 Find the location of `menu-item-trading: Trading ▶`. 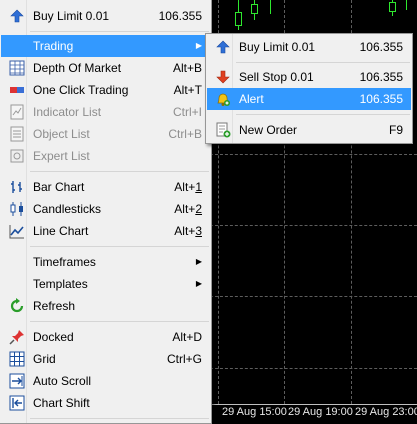

menu-item-trading: Trading ▶ is located at coordinates (105, 46).